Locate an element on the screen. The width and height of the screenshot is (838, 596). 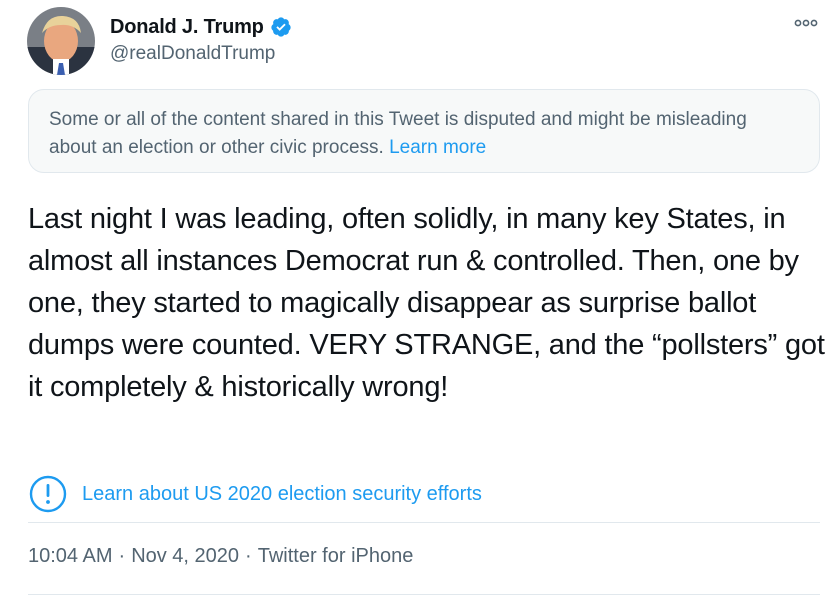
display-name: Donald J. Trump is located at coordinates (187, 27).